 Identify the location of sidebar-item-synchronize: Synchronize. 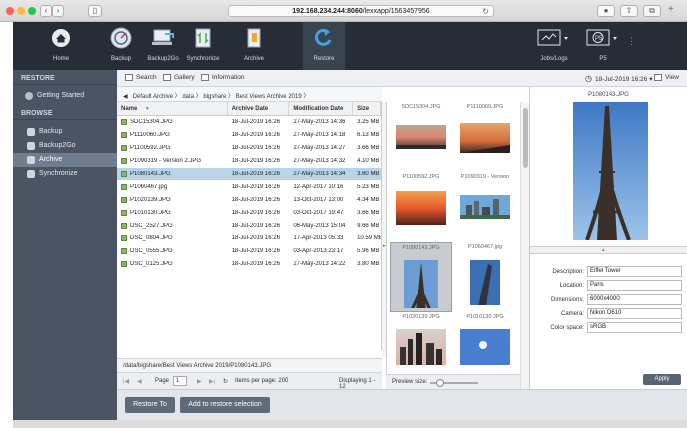
(65, 174).